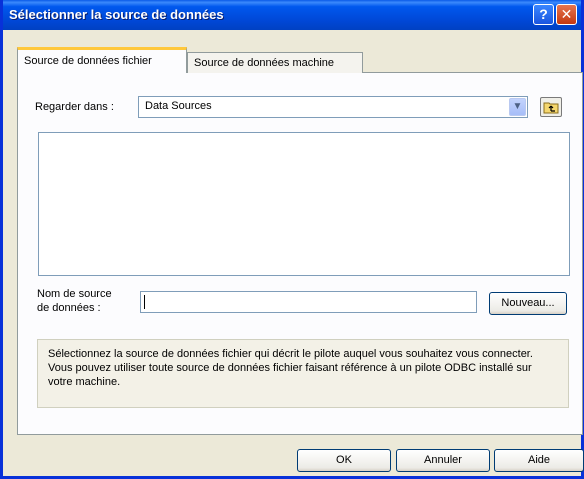 This screenshot has width=584, height=479. I want to click on tab-machine-data-source: Source de données machine, so click(275, 62).